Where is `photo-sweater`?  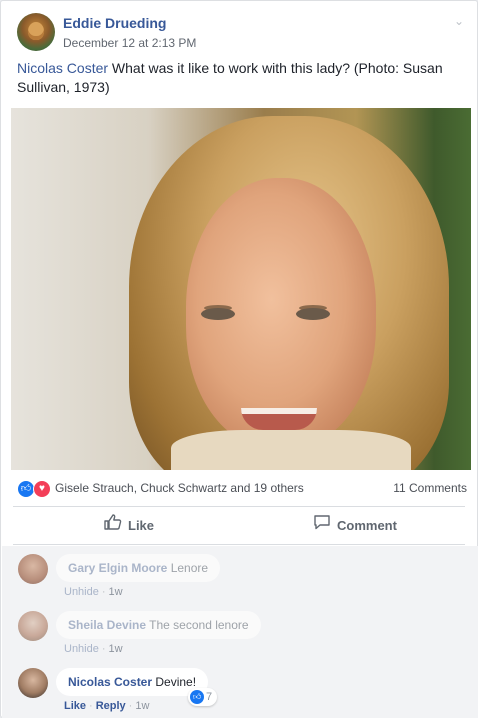
photo-sweater is located at coordinates (291, 450).